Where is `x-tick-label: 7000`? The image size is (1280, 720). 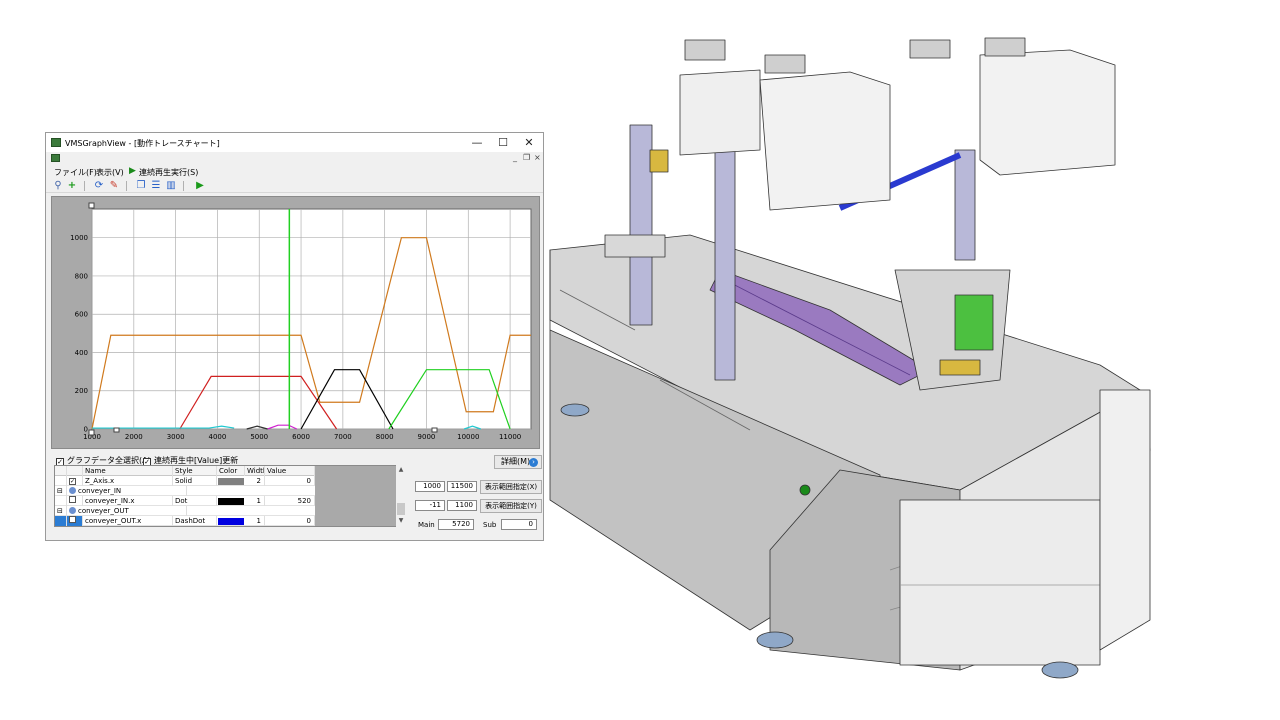 x-tick-label: 7000 is located at coordinates (343, 437).